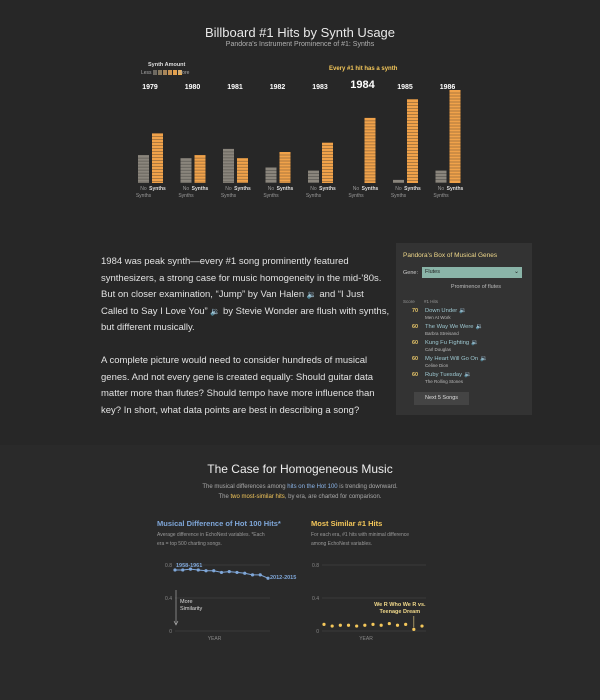 The image size is (600, 700). Describe the element at coordinates (189, 566) in the screenshot. I see `start-era-label: 1958-1961` at that location.